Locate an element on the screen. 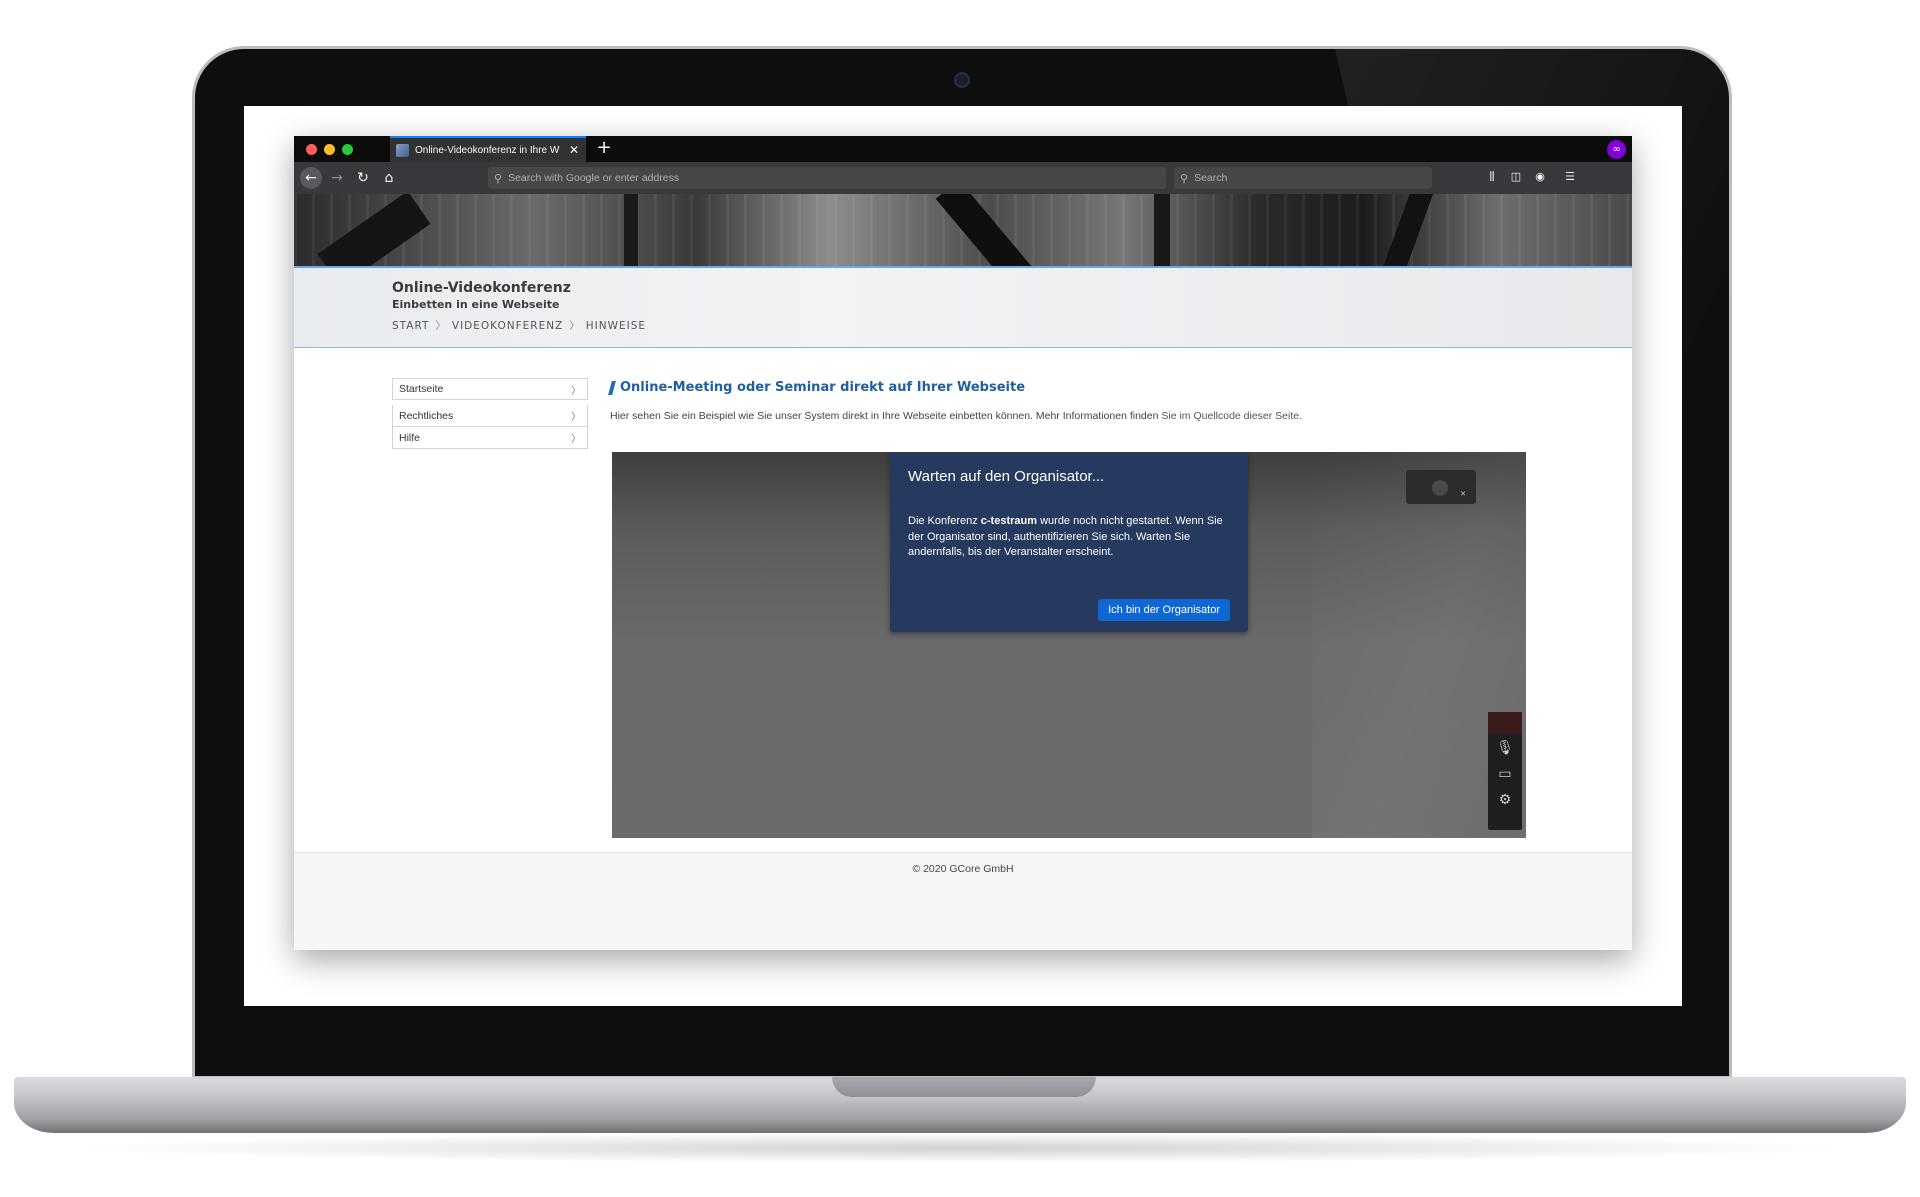 Image resolution: width=1920 pixels, height=1197 pixels. breadcrumb-hinweise: HINWEISE is located at coordinates (616, 325).